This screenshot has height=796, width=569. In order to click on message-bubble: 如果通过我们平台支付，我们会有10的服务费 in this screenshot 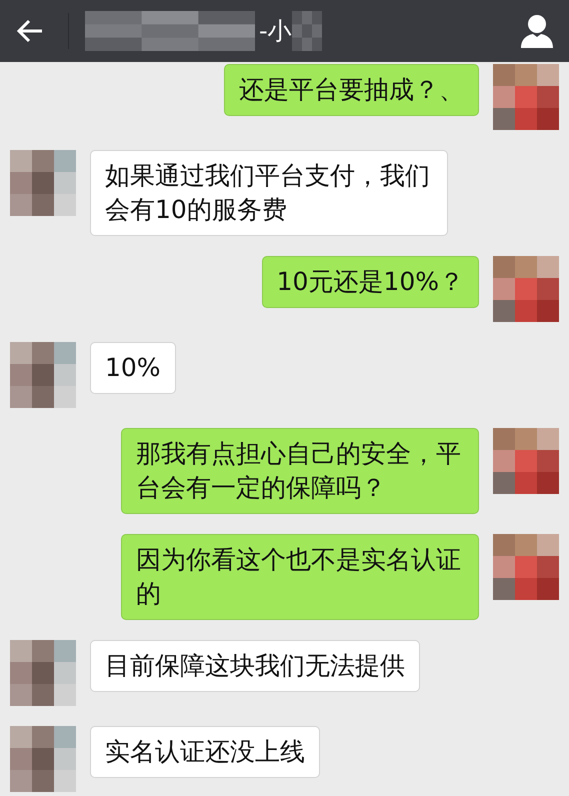, I will do `click(269, 193)`.